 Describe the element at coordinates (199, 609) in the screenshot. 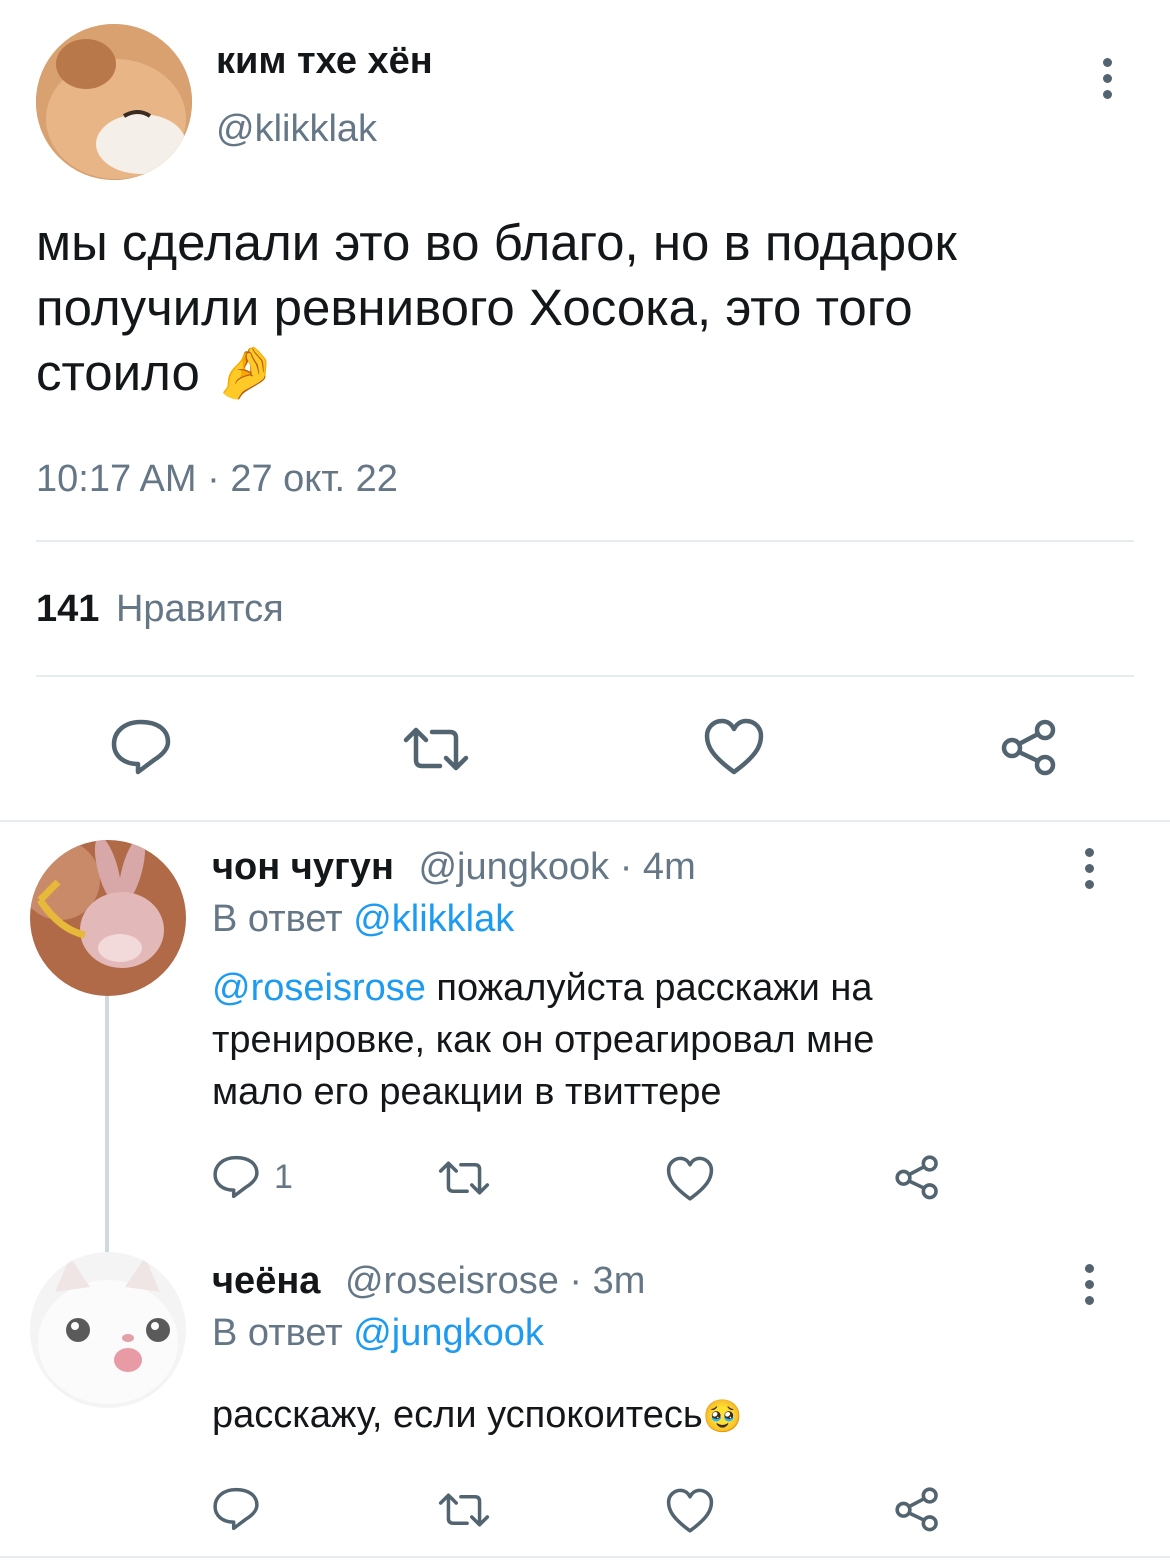

I see `likes-label: Нравится` at that location.